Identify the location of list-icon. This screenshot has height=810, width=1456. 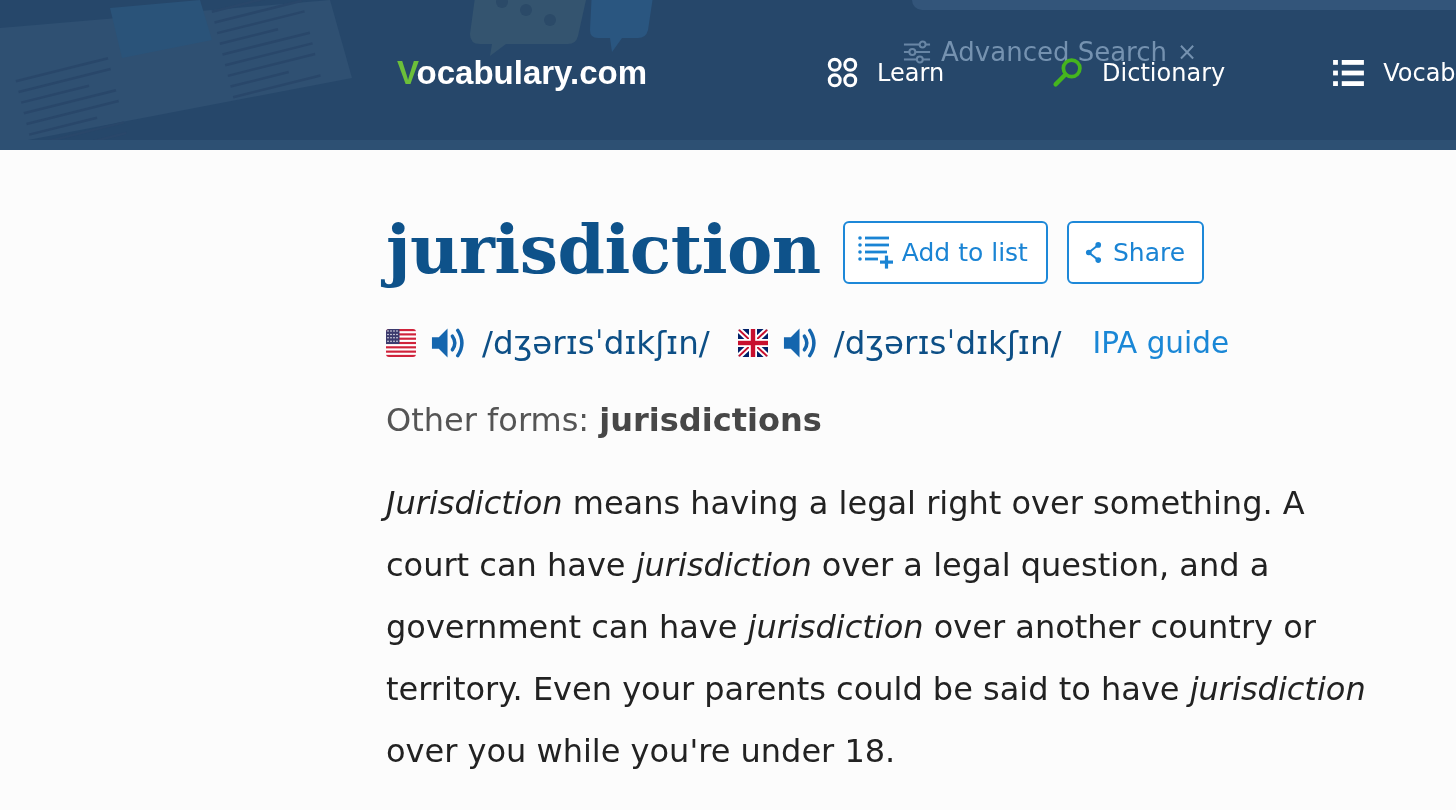
(1349, 72).